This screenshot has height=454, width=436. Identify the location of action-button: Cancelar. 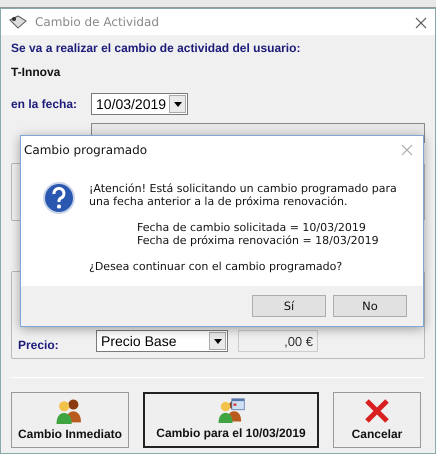
(377, 420).